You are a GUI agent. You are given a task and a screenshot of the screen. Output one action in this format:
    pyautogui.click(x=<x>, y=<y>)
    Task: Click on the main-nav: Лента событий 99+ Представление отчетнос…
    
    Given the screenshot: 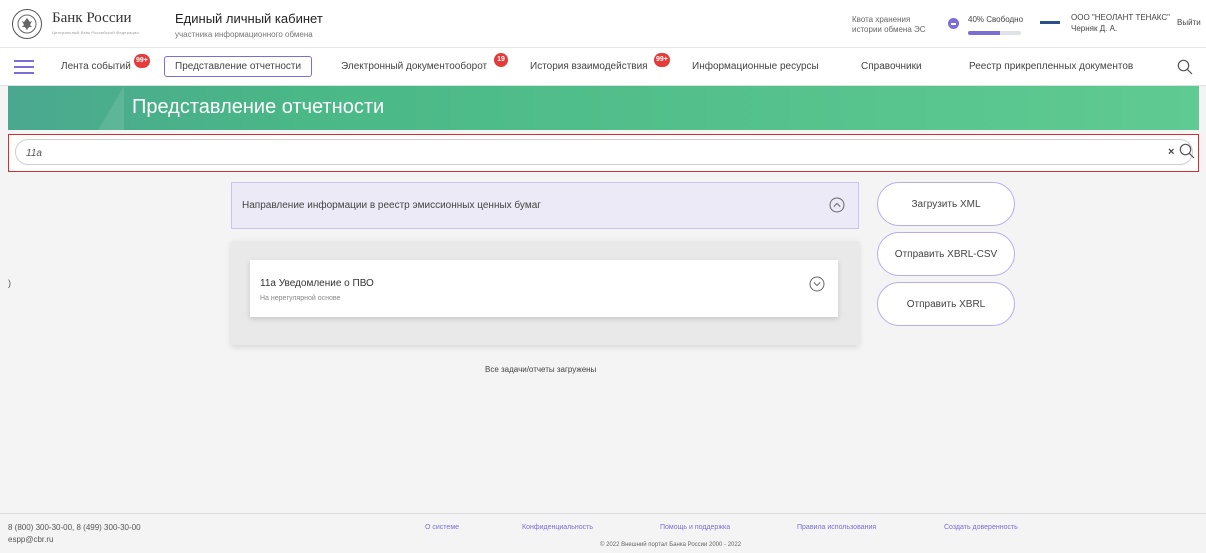 What is the action you would take?
    pyautogui.click(x=603, y=67)
    